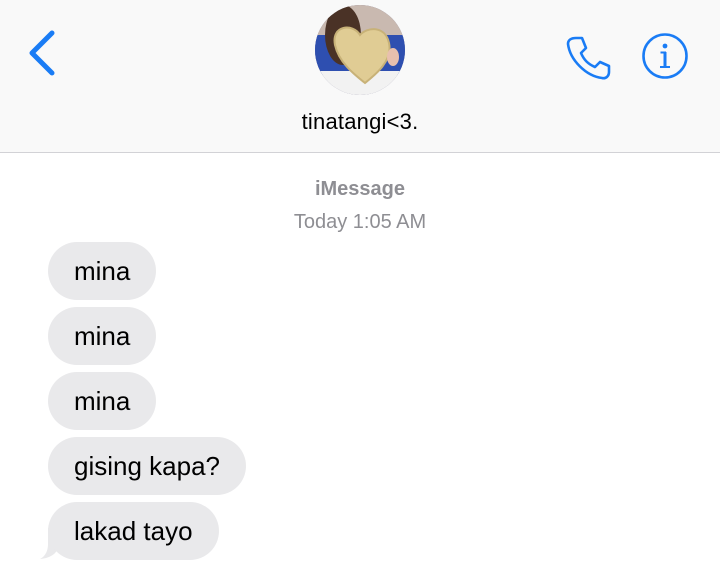 This screenshot has height=570, width=720. I want to click on call-button, so click(587, 57).